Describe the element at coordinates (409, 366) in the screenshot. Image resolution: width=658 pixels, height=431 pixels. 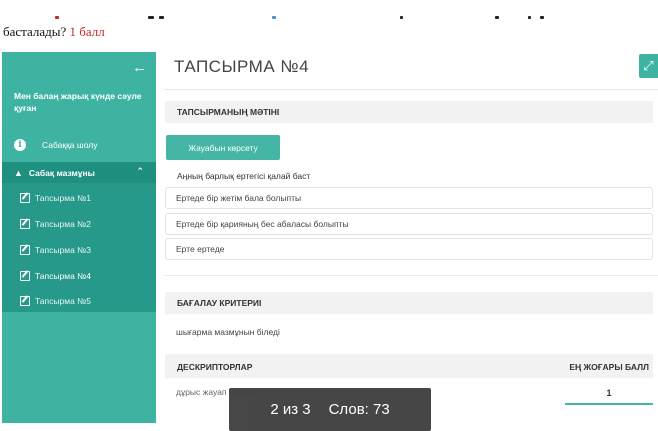
I see `descriptors-table-header: ДЕСКРИПТОРЛАР ЕҢ ЖОҒАРЫ БАЛЛ` at that location.